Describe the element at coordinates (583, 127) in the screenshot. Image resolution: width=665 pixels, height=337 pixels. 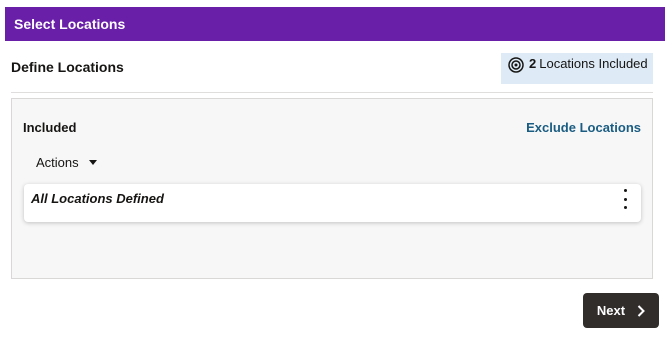
I see `exclude-locations-link: Exclude Locations` at that location.